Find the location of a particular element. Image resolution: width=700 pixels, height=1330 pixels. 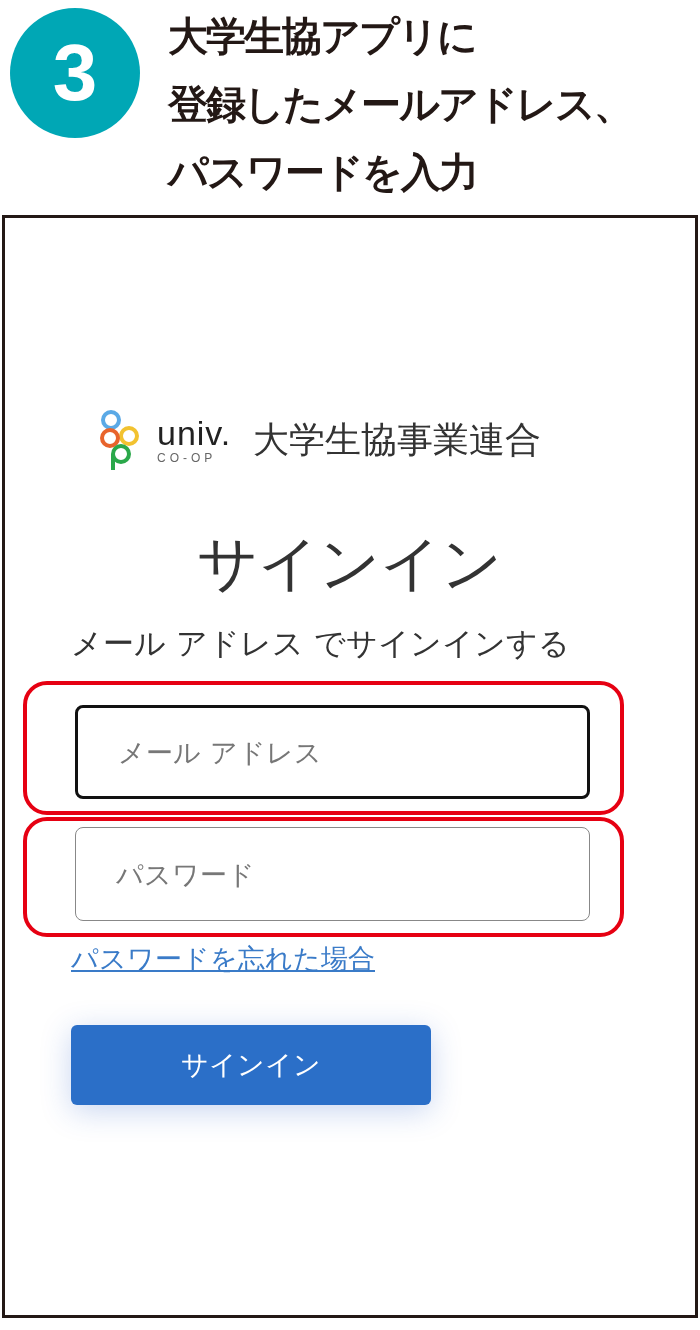

step-number: 3 is located at coordinates (75, 73).